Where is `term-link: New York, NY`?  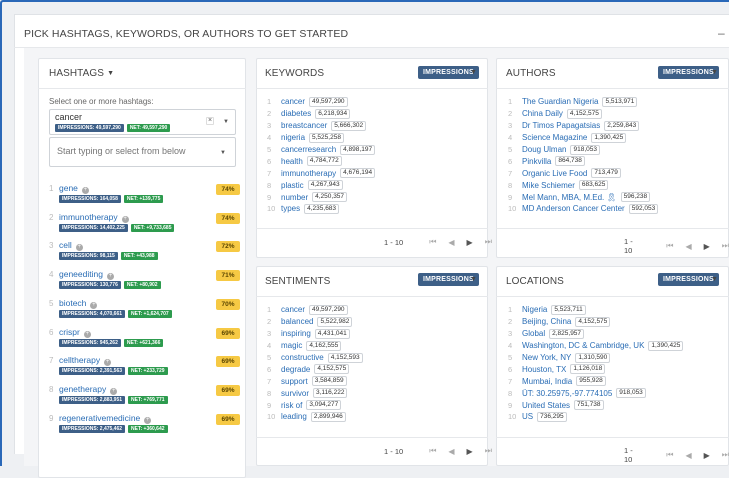 term-link: New York, NY is located at coordinates (546, 357).